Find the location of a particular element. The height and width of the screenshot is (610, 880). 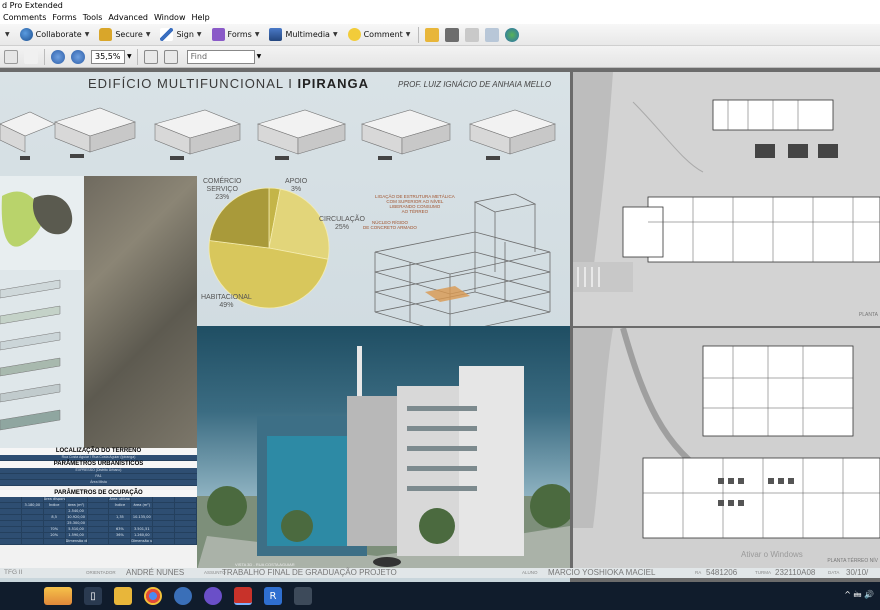

app-icon-r: R is located at coordinates (273, 596).